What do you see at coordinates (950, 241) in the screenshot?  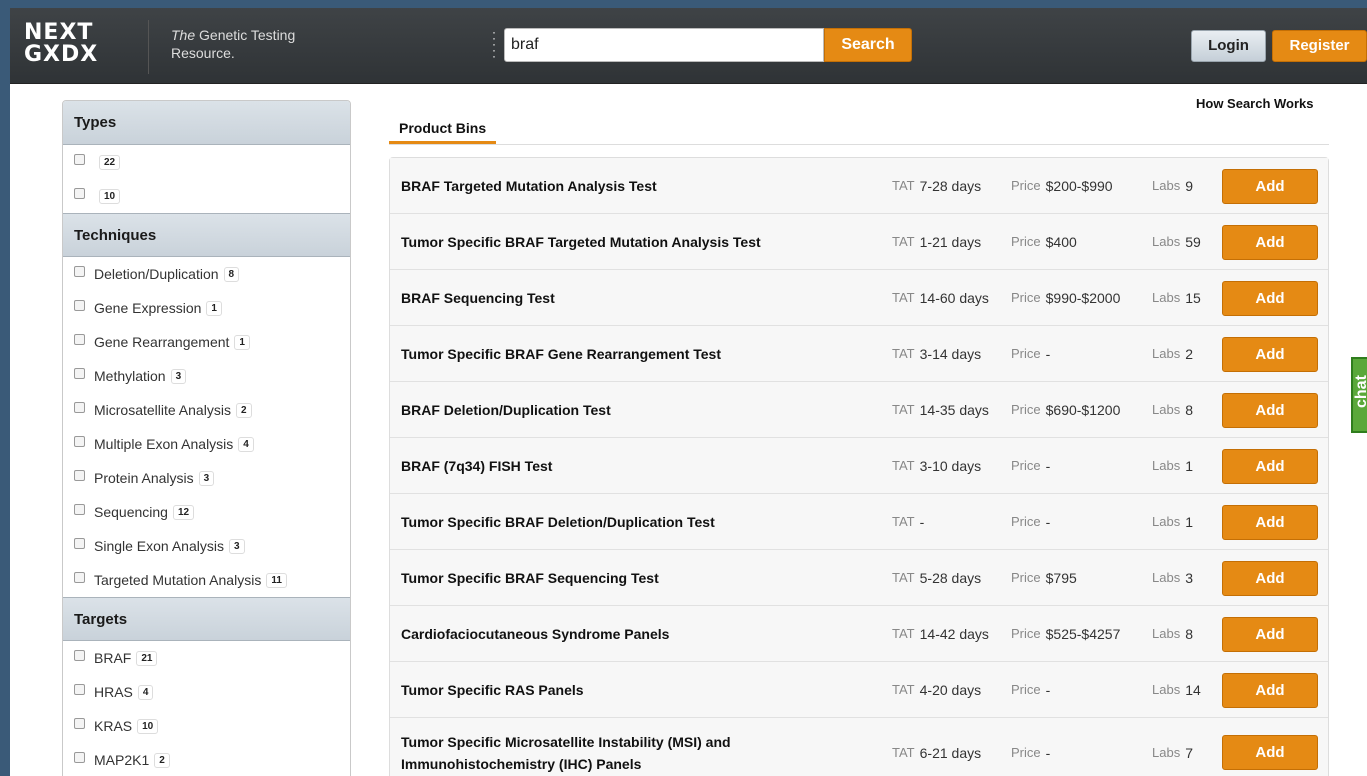 I see `tat-value: 1-21 days` at bounding box center [950, 241].